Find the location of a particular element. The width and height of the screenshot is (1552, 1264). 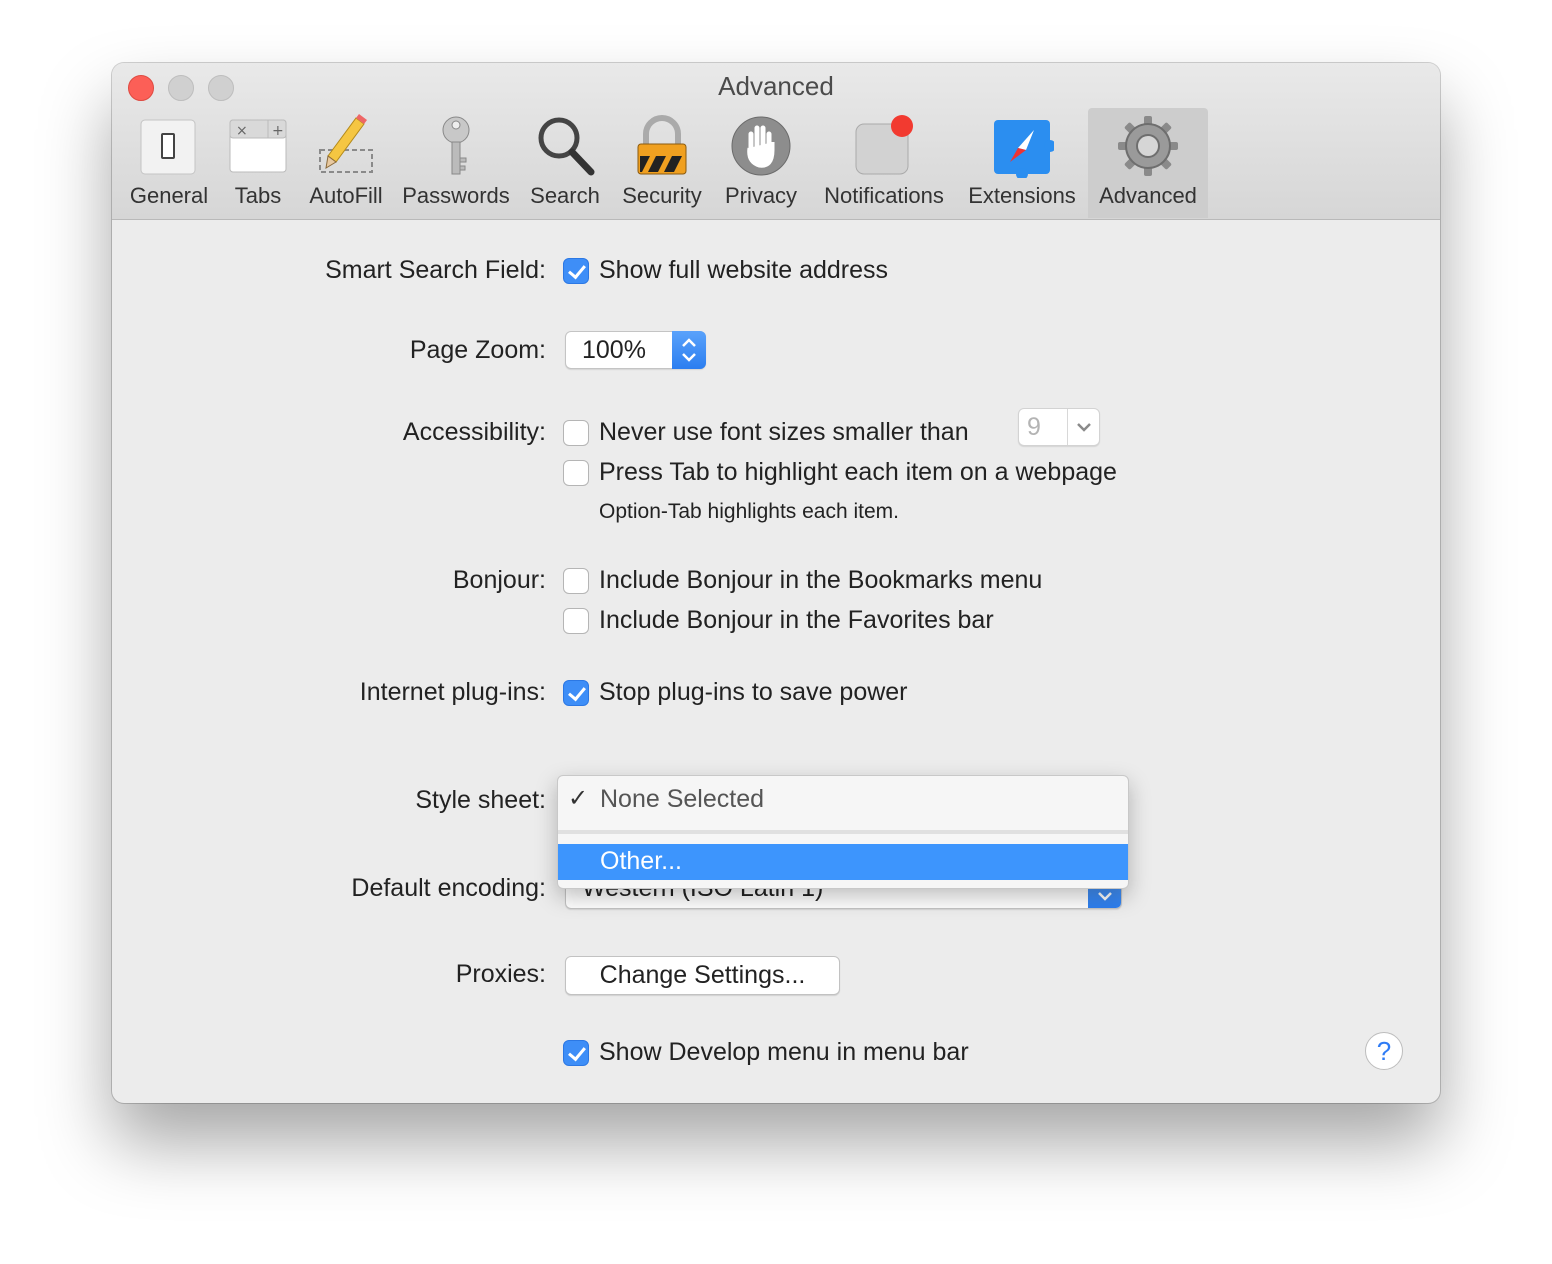

proxies-label: Proxies: is located at coordinates (500, 974).